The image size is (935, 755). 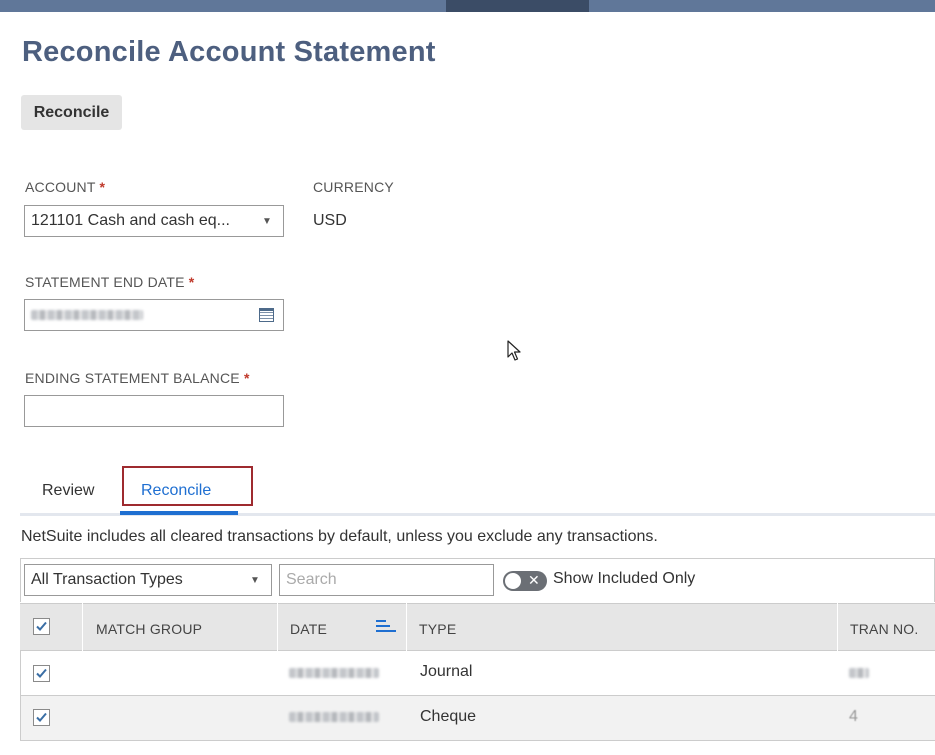 I want to click on tran-no-cell: 4, so click(x=853, y=716).